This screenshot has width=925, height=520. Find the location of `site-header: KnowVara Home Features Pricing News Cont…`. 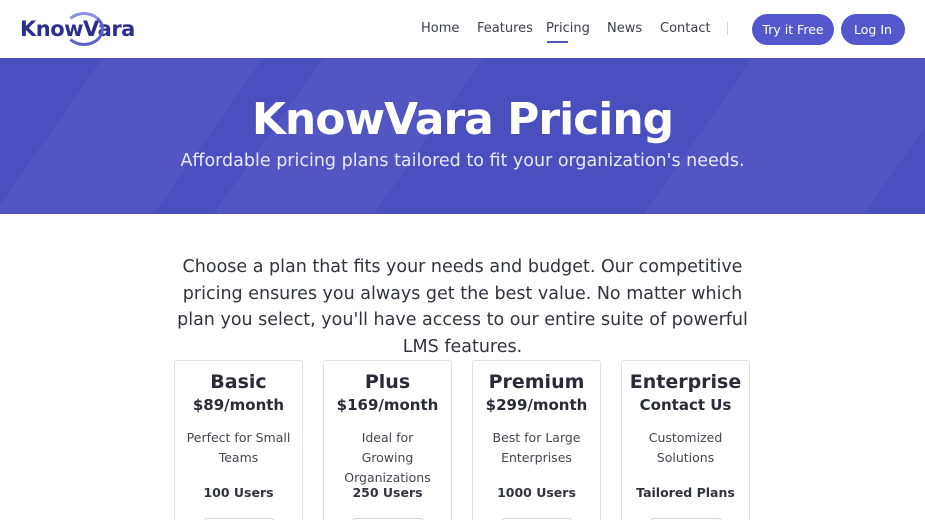

site-header: KnowVara Home Features Pricing News Cont… is located at coordinates (462, 29).